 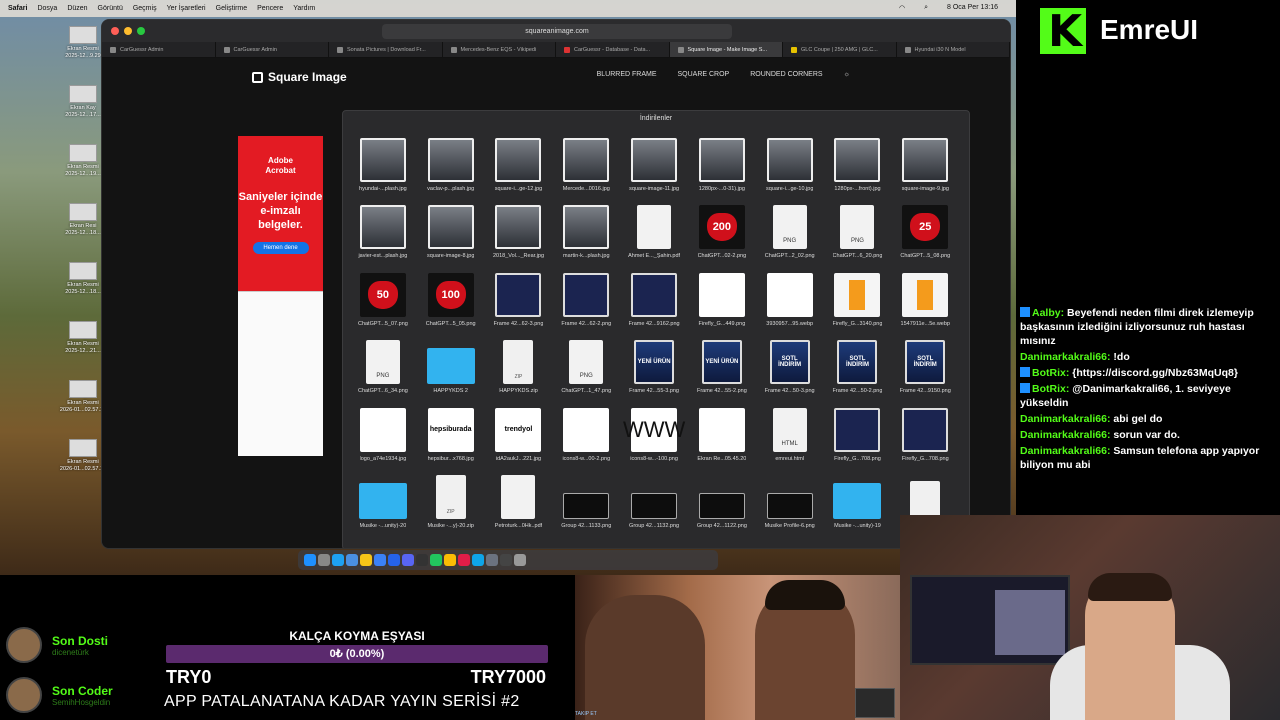 I want to click on safari-icon, so click(x=338, y=560).